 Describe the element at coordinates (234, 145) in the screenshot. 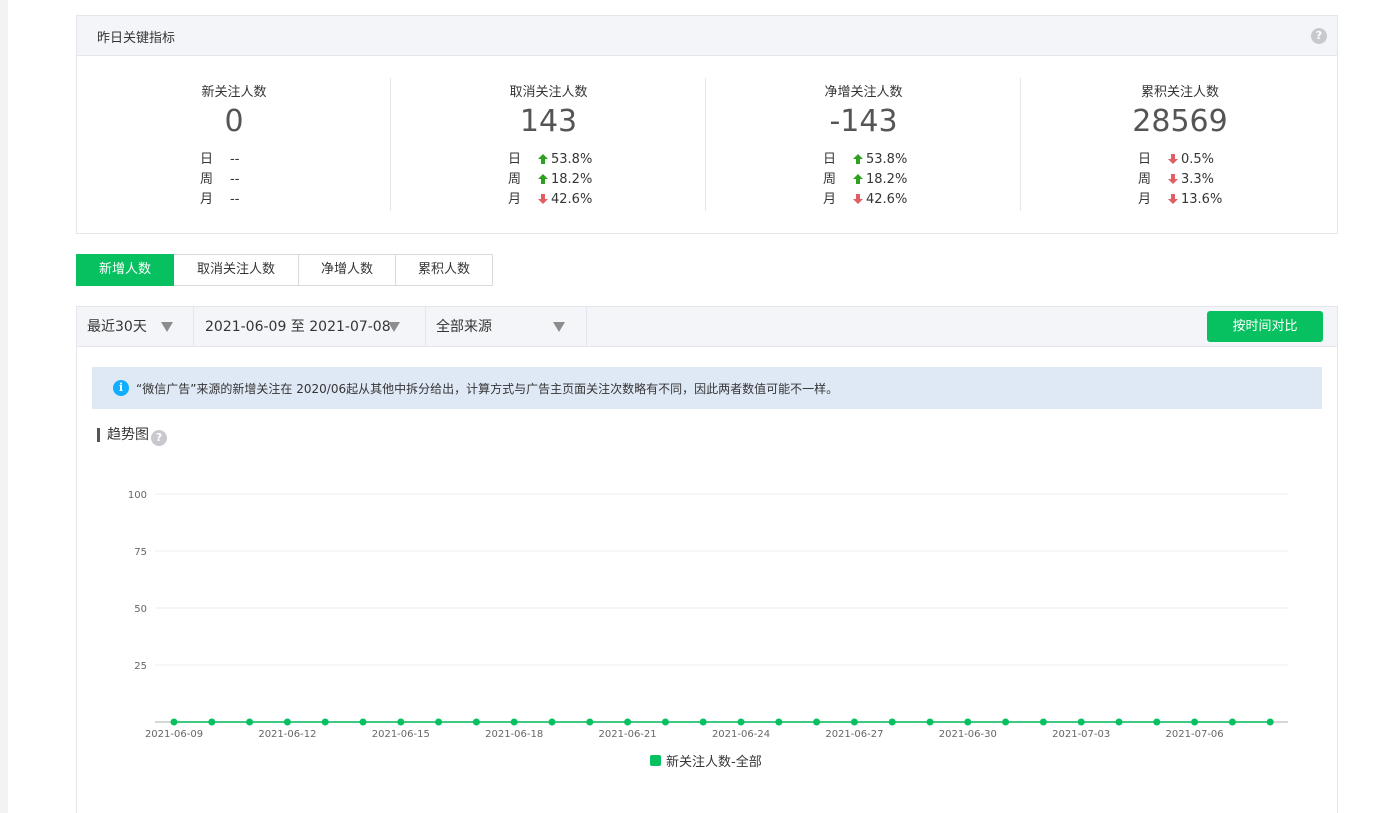

I see `kpi-card: 新关注人数 0 日 -- 周 -- 月 --` at that location.